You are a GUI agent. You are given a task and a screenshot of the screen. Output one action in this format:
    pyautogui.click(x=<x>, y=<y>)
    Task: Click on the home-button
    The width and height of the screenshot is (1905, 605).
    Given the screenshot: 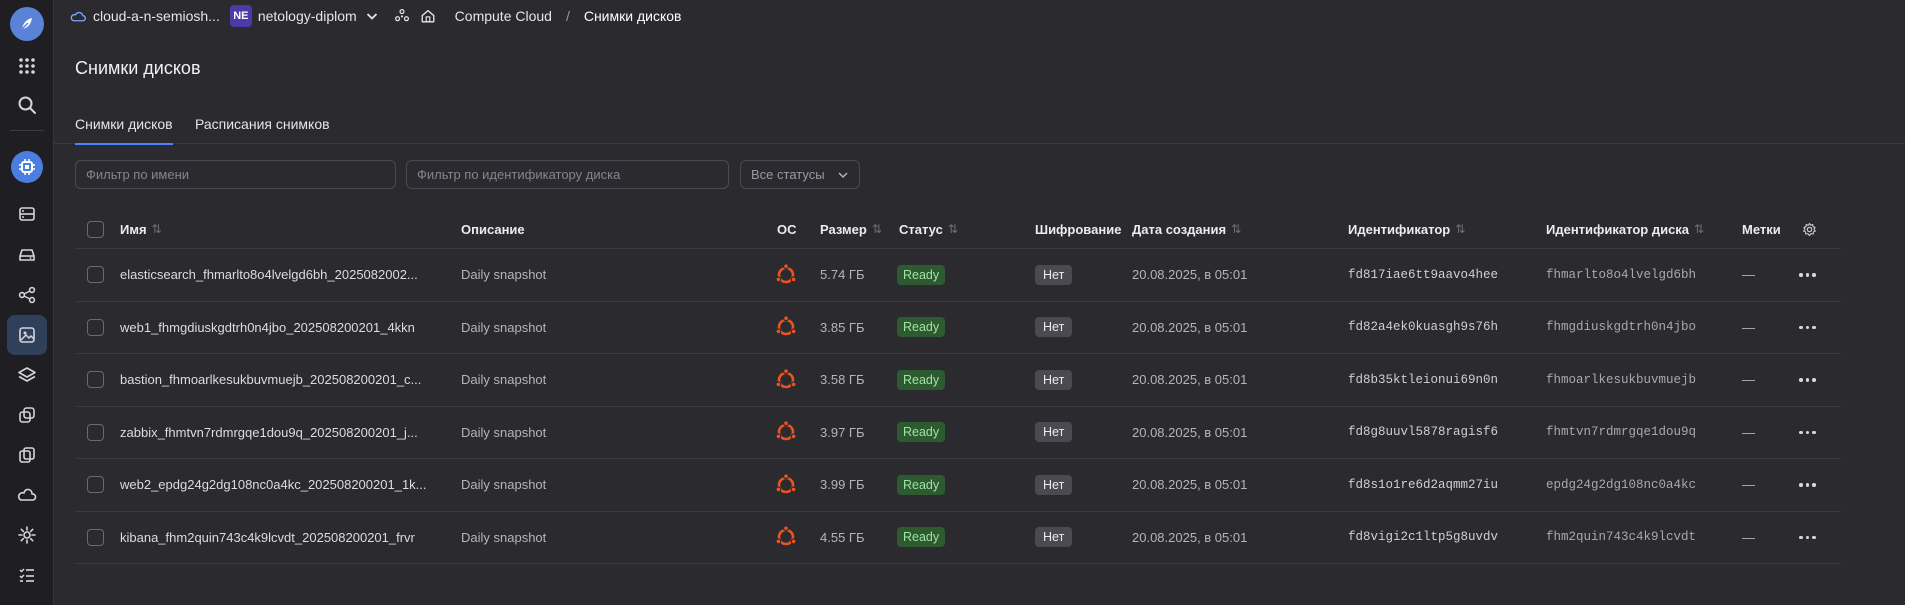 What is the action you would take?
    pyautogui.click(x=428, y=16)
    